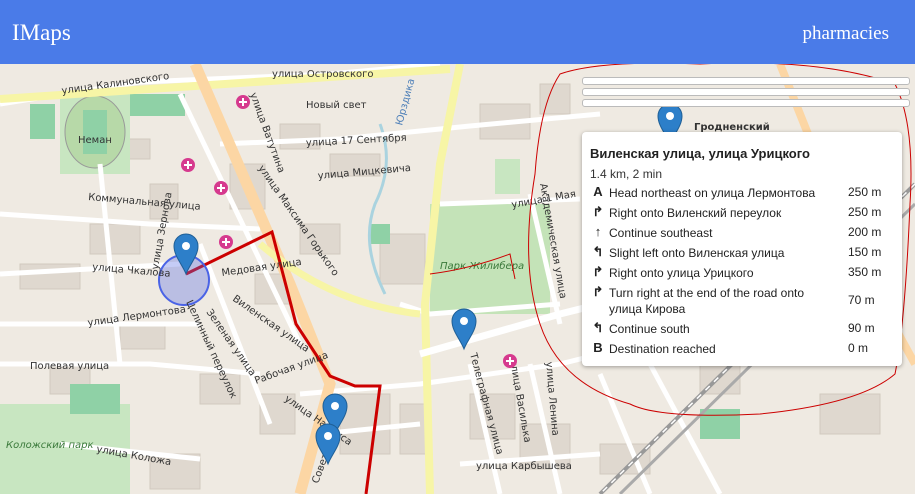 The image size is (915, 494). What do you see at coordinates (697, 253) in the screenshot?
I see `route-step-text: Slight left onto Виленская улица` at bounding box center [697, 253].